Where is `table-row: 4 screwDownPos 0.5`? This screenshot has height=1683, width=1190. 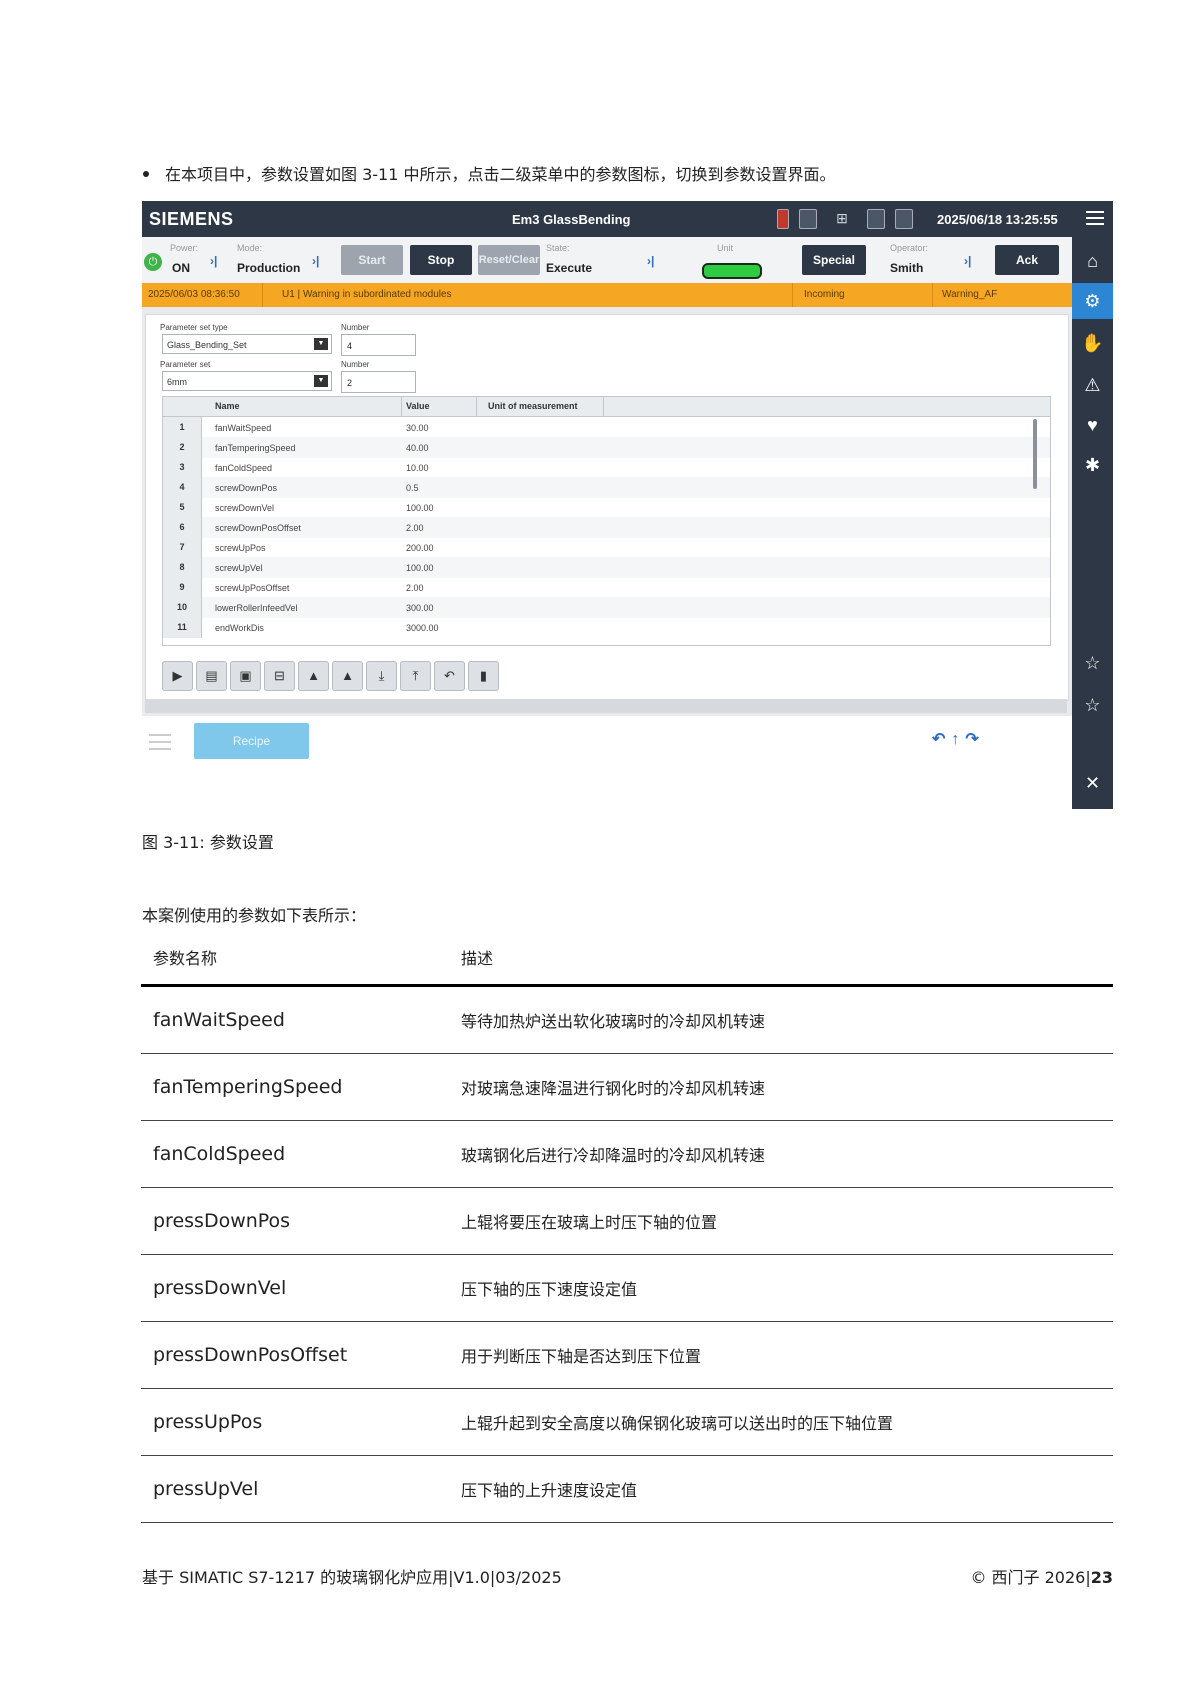
table-row: 4 screwDownPos 0.5 is located at coordinates (606, 487).